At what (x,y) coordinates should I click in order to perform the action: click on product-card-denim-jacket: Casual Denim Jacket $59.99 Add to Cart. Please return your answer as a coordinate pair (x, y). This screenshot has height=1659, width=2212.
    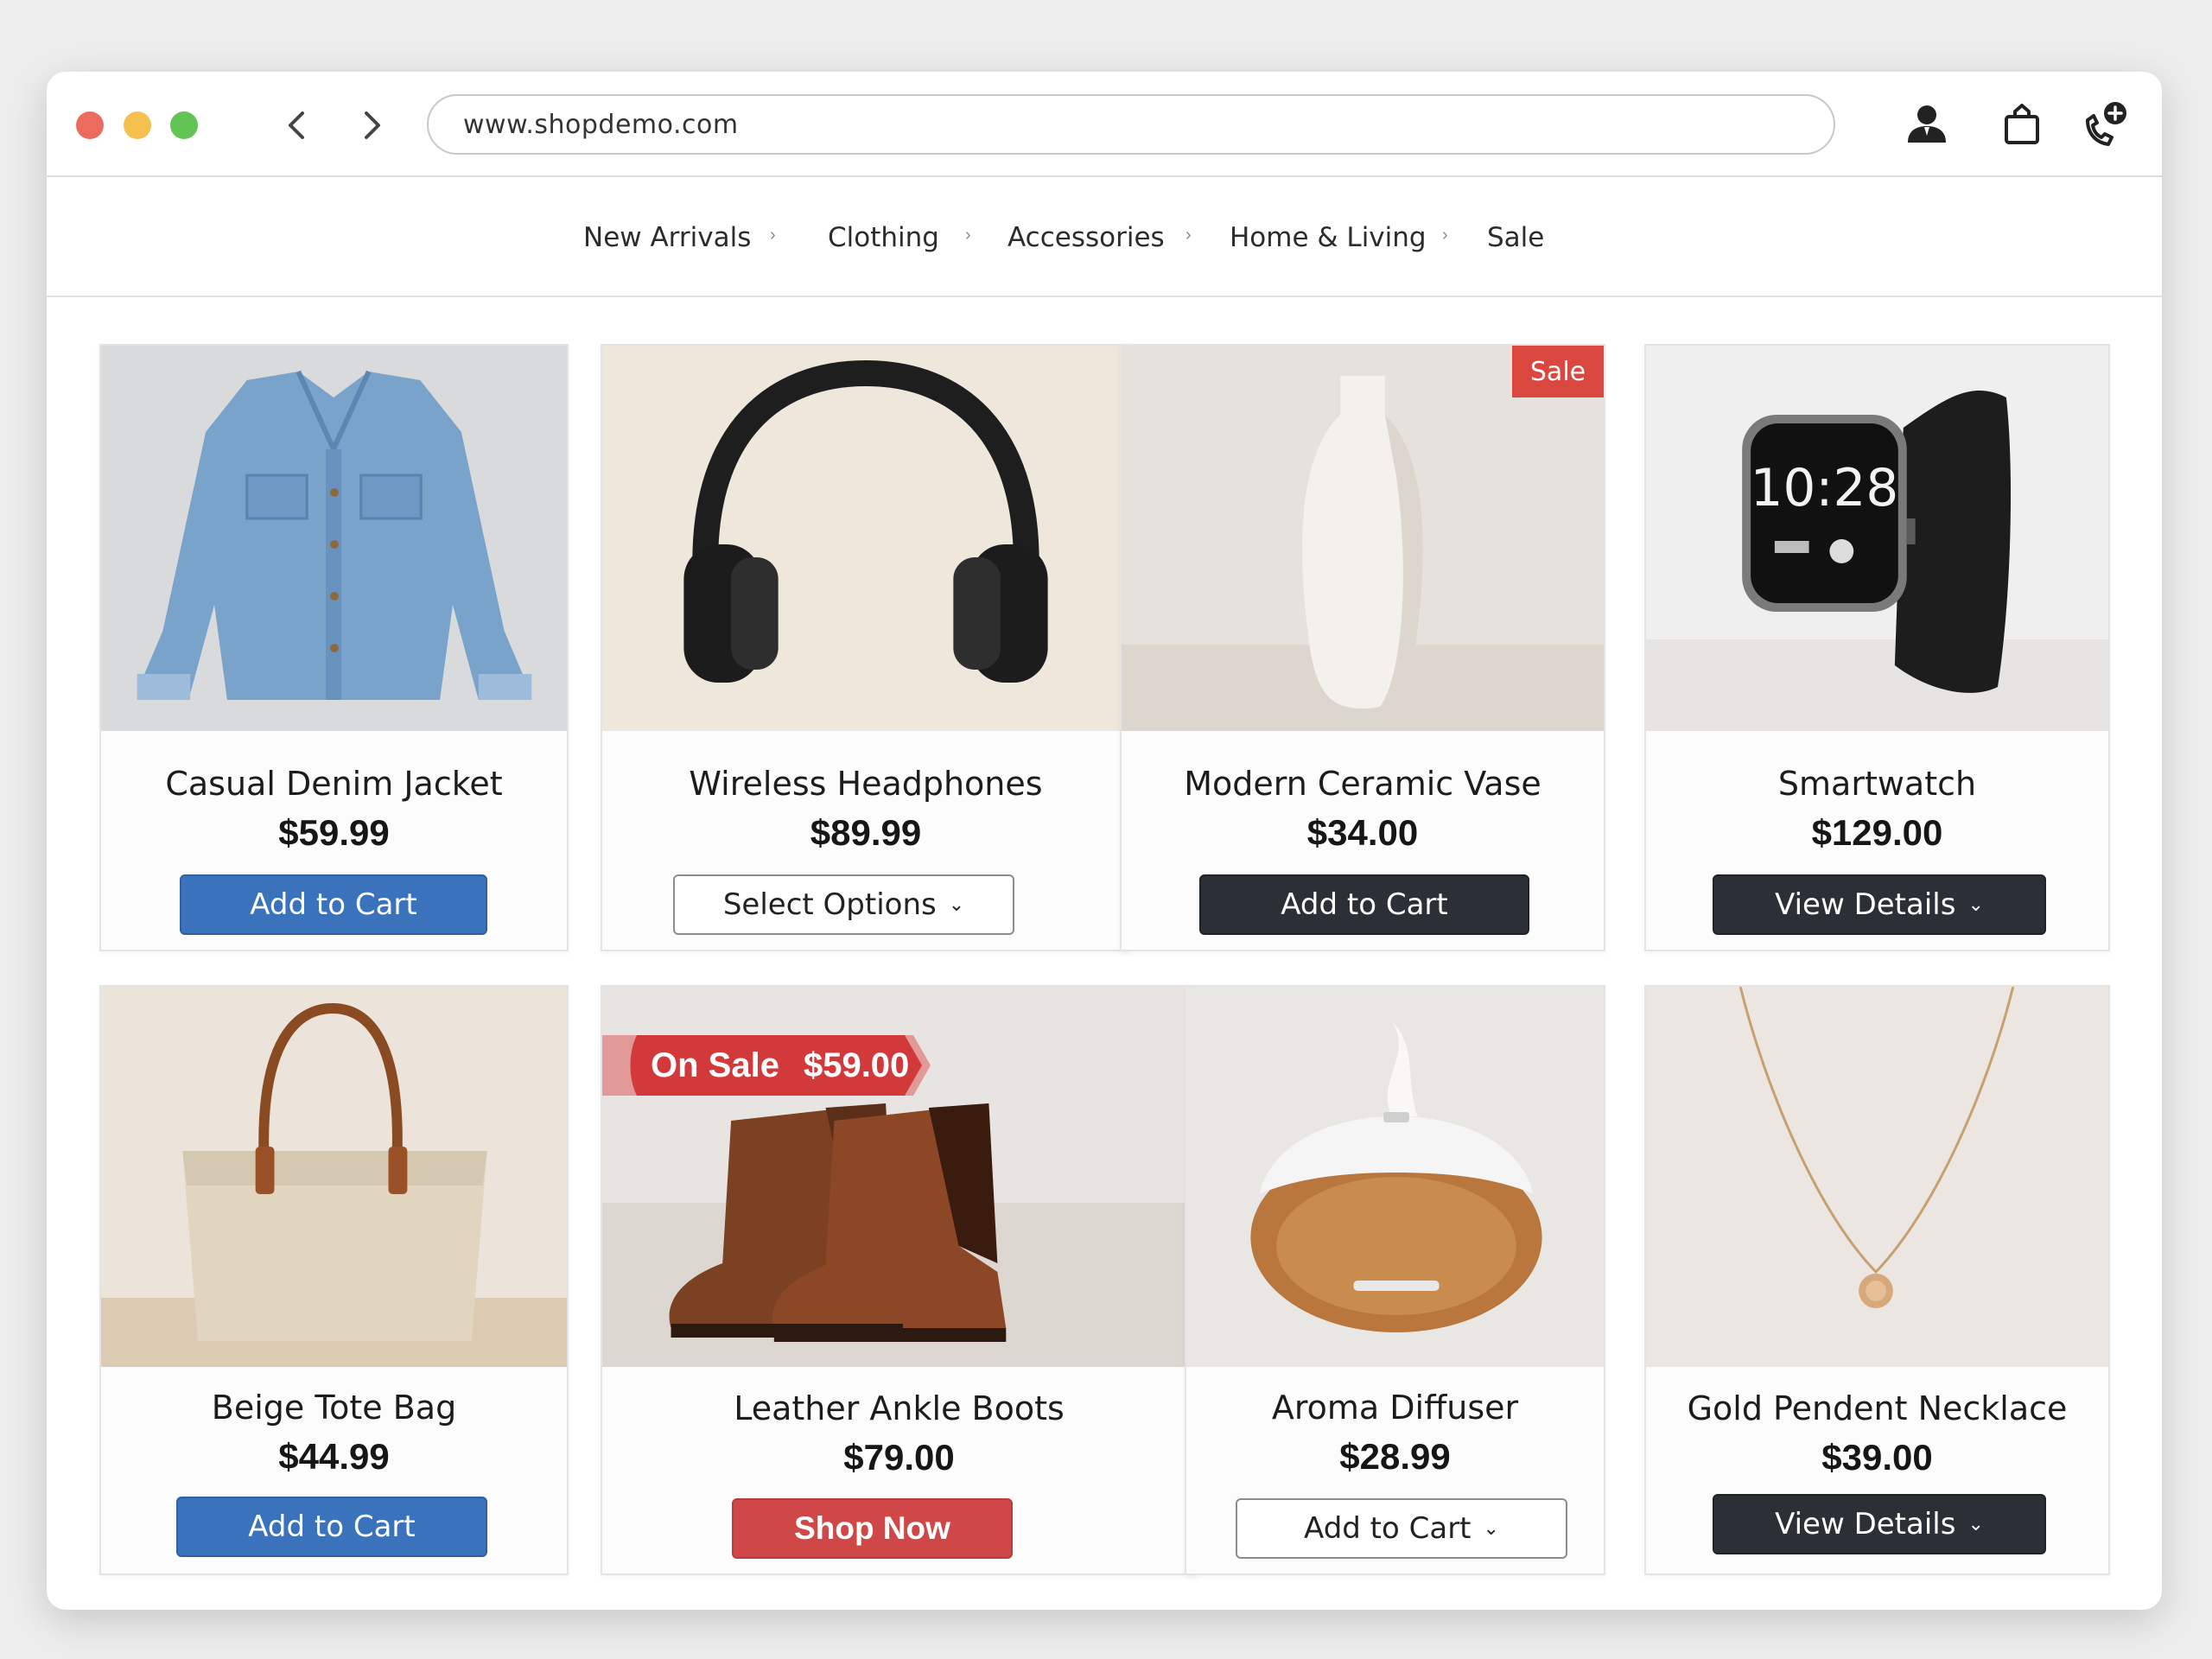
    Looking at the image, I should click on (334, 647).